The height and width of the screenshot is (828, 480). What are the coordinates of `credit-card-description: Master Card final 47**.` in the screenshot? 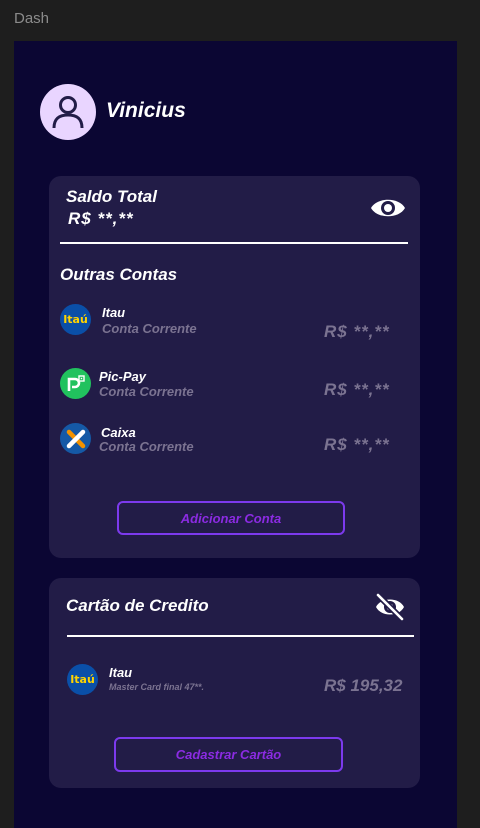 It's located at (157, 687).